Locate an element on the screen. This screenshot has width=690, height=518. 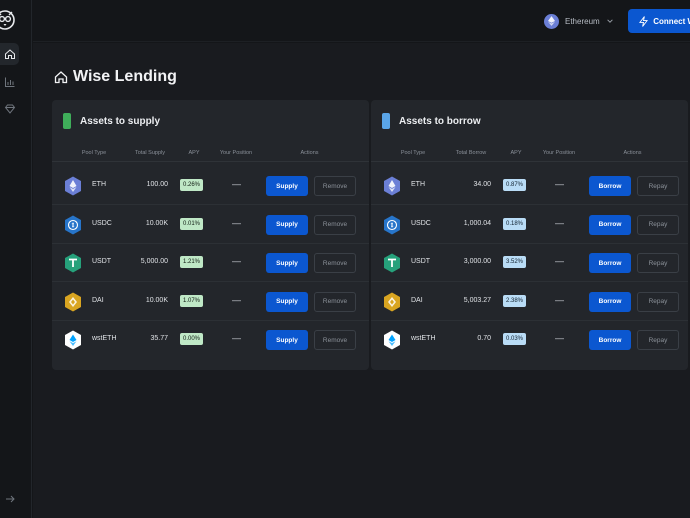
table-row: ETH 34.00 0.87% — Borrow Repay is located at coordinates (529, 186).